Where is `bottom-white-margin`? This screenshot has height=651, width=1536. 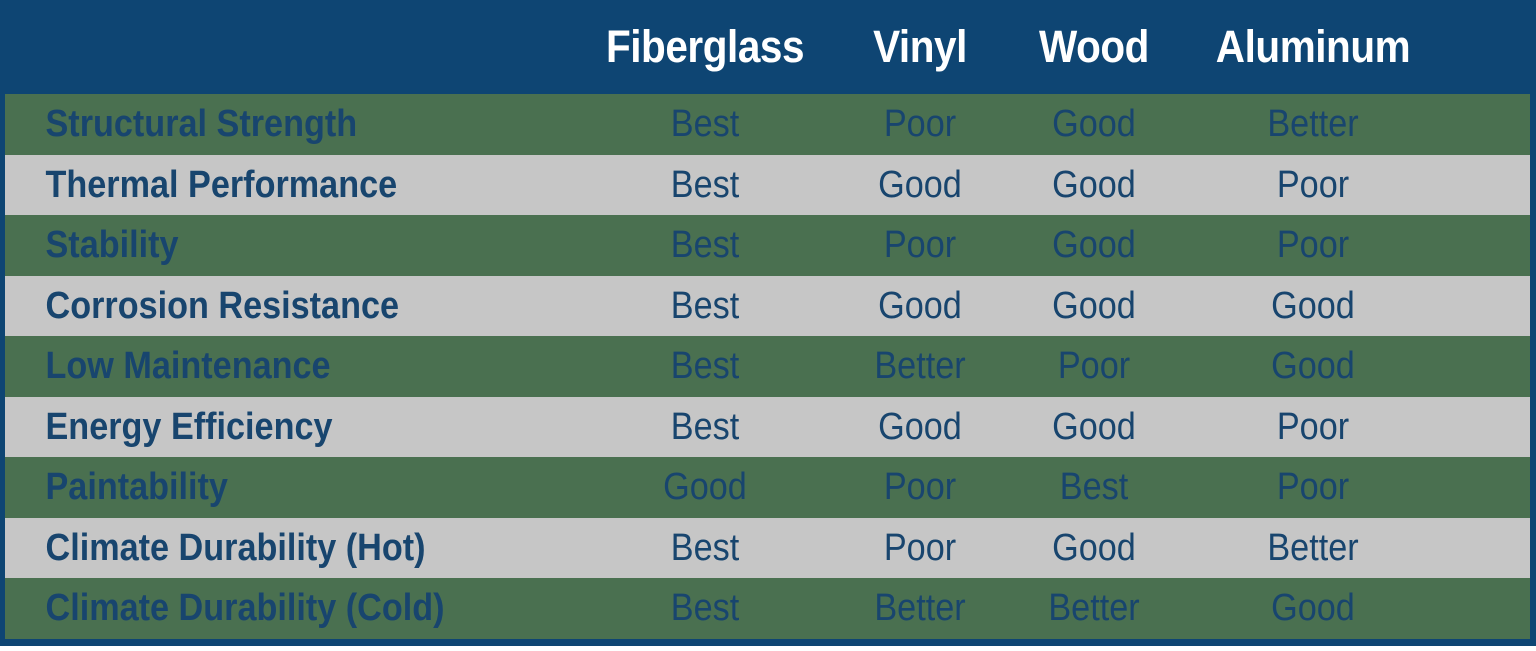
bottom-white-margin is located at coordinates (768, 648).